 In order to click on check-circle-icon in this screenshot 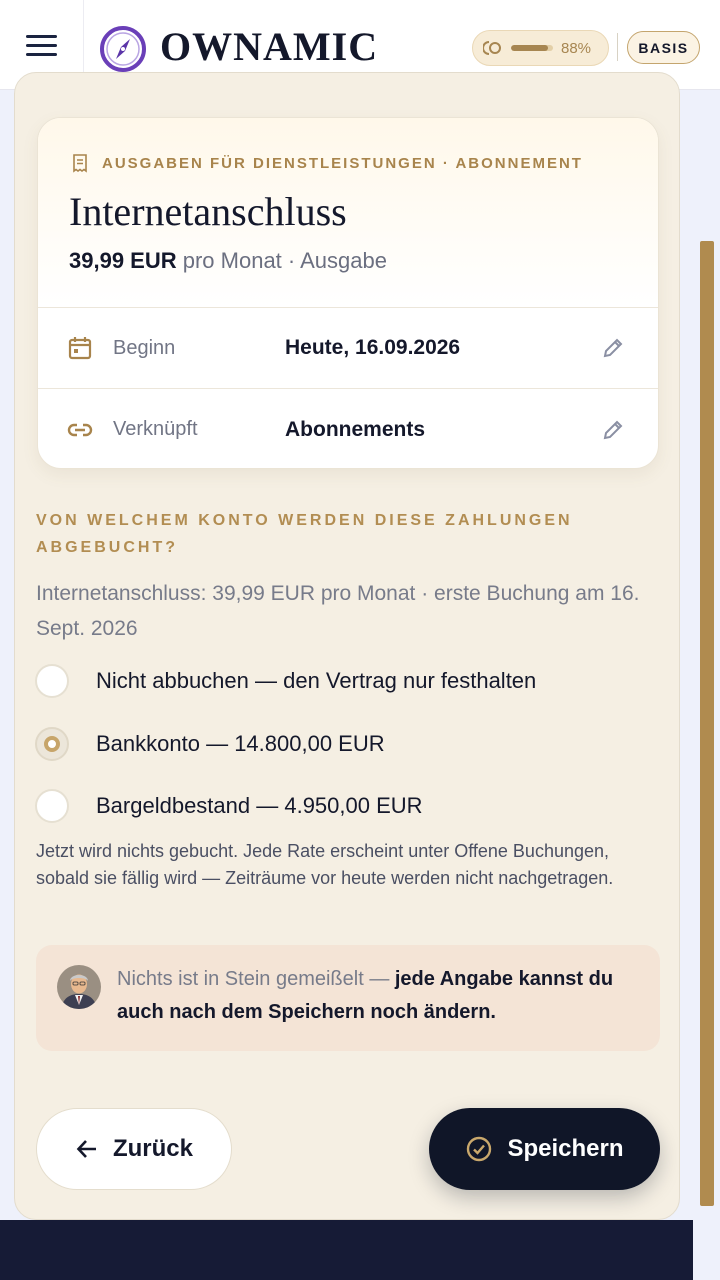, I will do `click(479, 1149)`.